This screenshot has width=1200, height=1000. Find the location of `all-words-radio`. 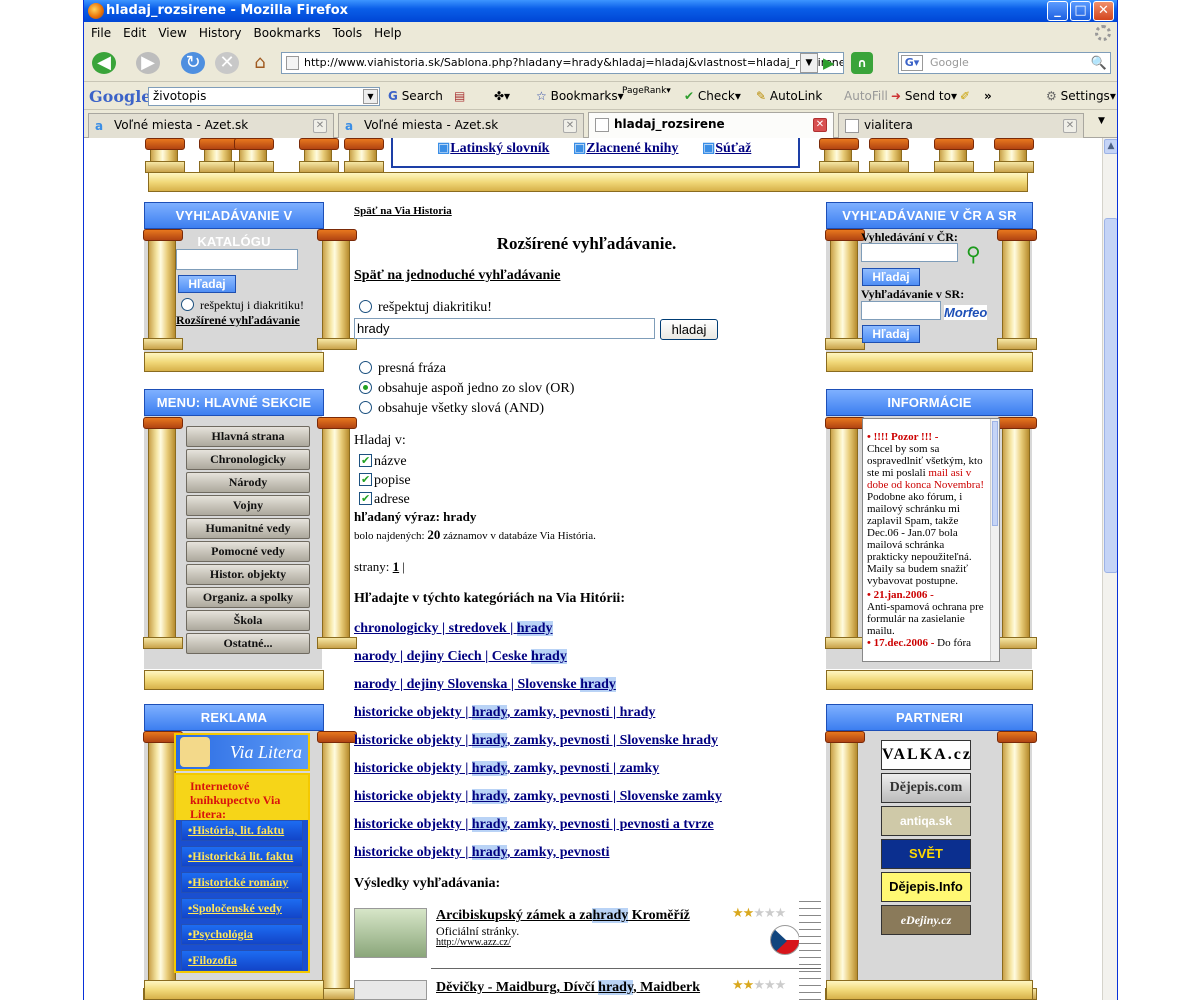

all-words-radio is located at coordinates (365, 407).